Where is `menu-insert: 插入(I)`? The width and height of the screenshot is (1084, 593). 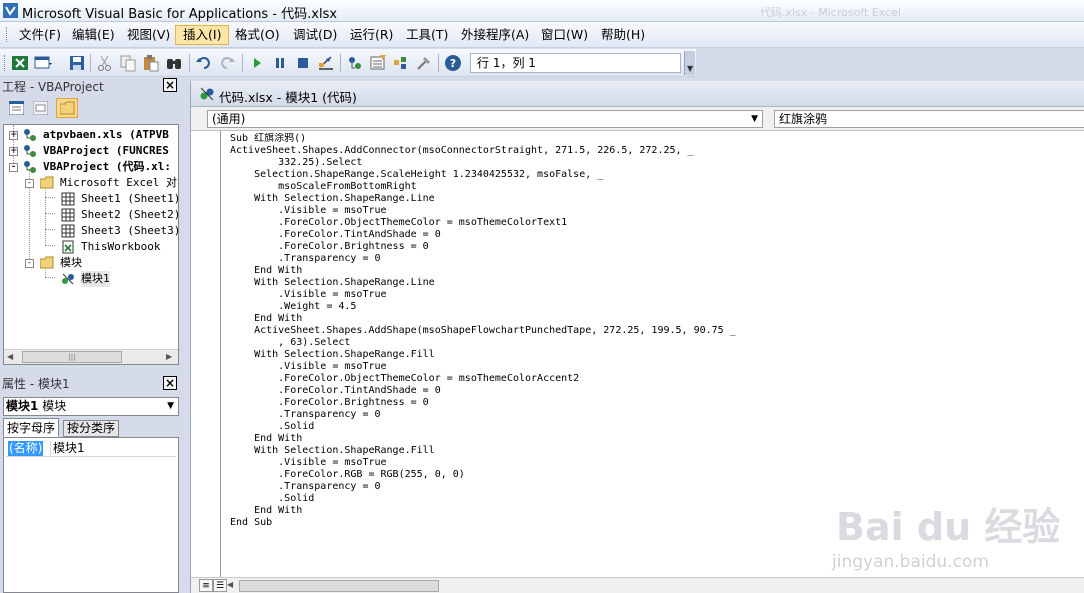 menu-insert: 插入(I) is located at coordinates (202, 35).